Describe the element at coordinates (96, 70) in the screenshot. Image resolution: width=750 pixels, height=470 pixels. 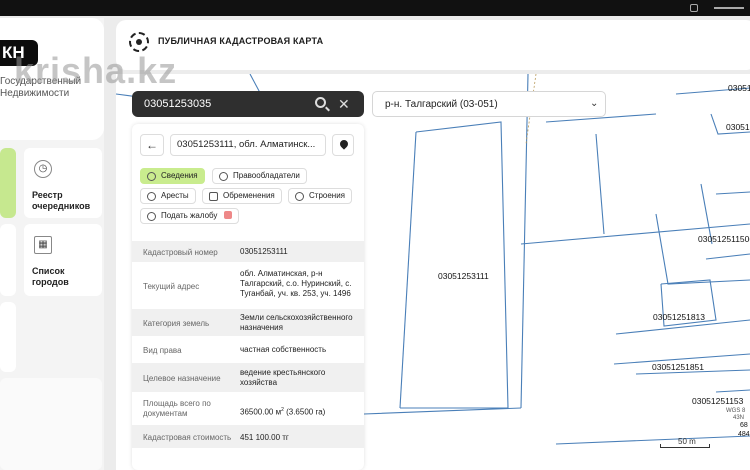
I see `watermark: krisha.kz` at that location.